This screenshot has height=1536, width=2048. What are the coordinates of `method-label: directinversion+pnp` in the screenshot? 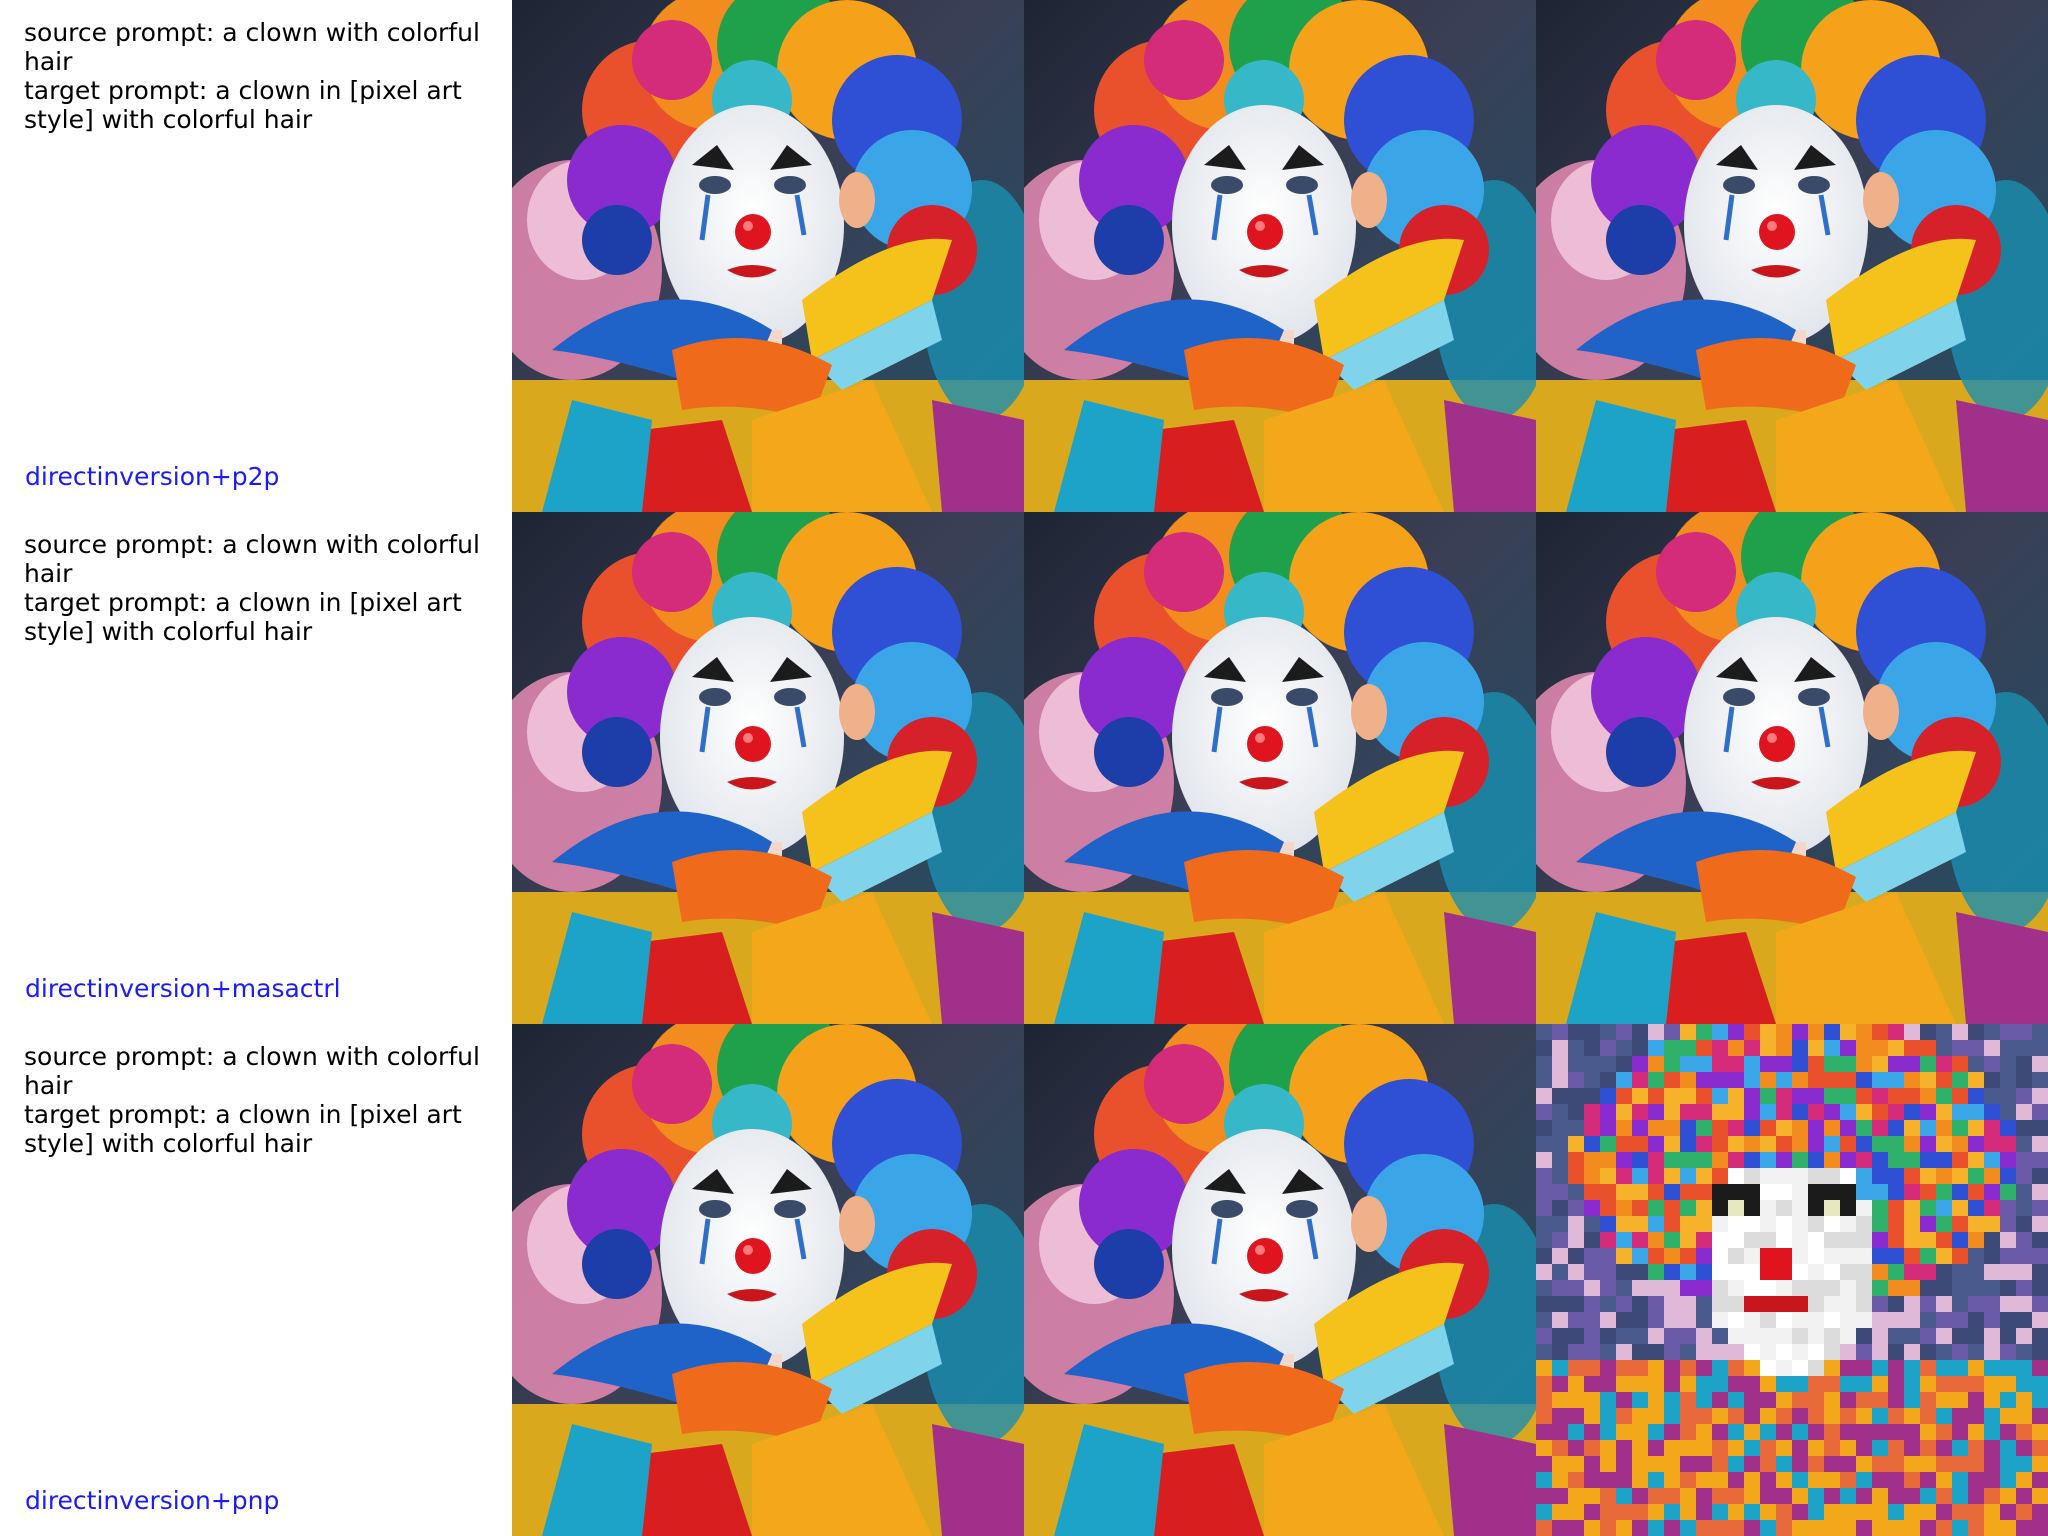 It's located at (152, 1500).